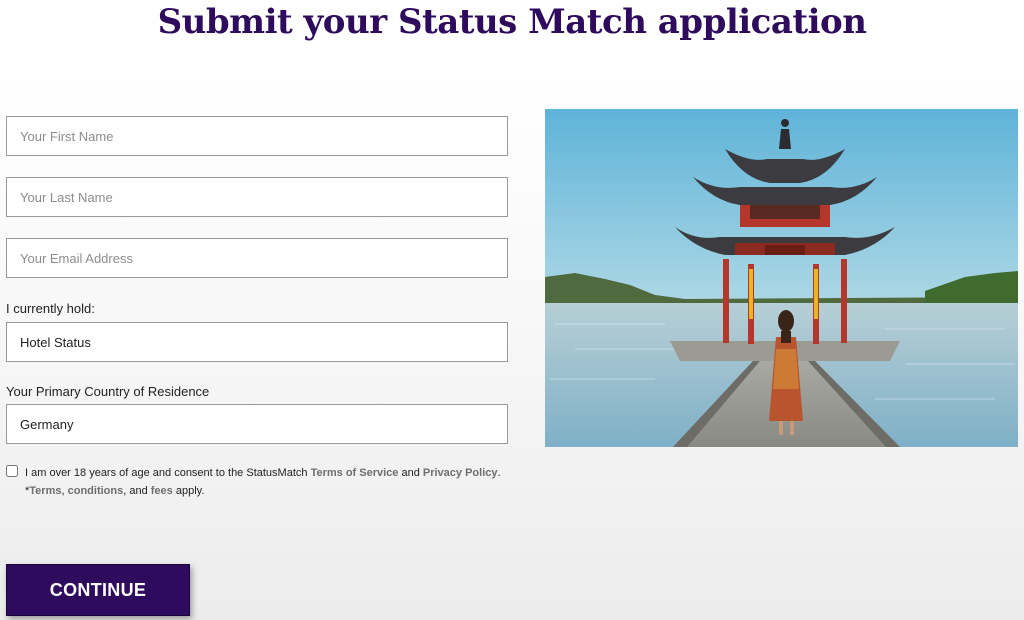  I want to click on hold-label: I currently hold:, so click(50, 308).